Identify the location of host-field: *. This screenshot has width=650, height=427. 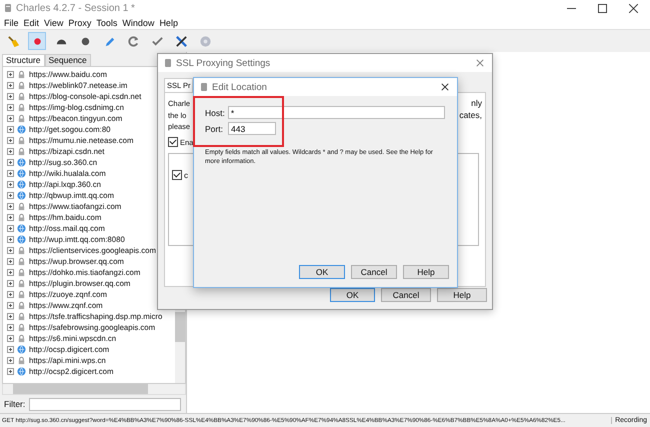
(336, 112).